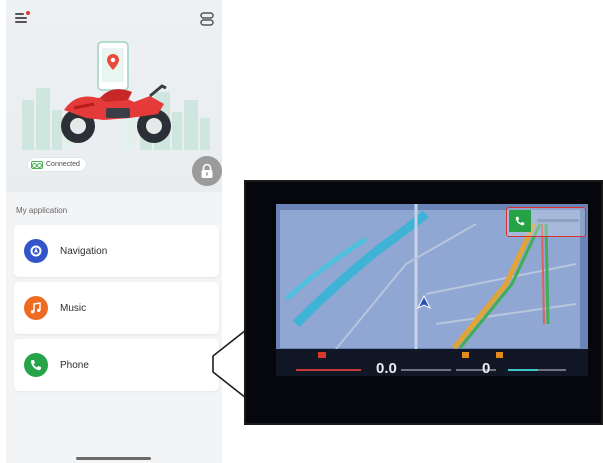 The height and width of the screenshot is (463, 603). I want to click on phone-icon, so click(520, 221).